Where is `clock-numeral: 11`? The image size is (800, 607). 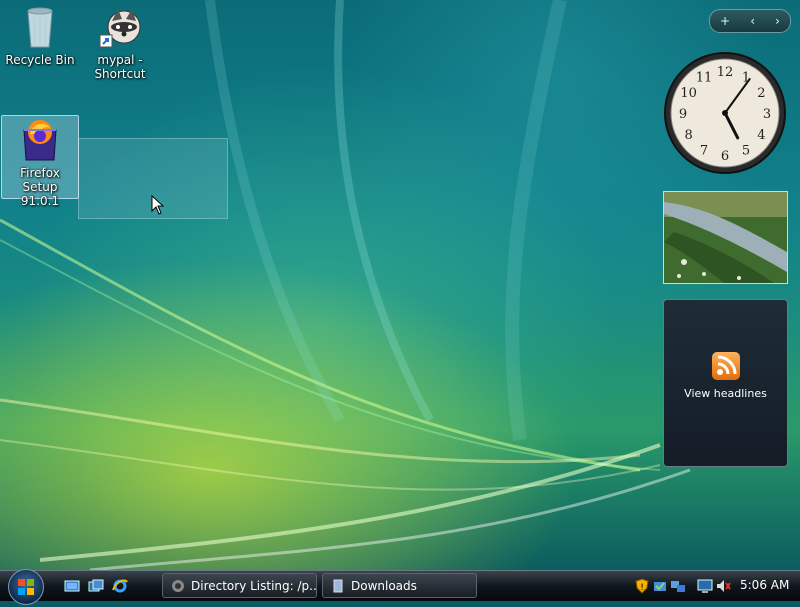
clock-numeral: 11 is located at coordinates (704, 78).